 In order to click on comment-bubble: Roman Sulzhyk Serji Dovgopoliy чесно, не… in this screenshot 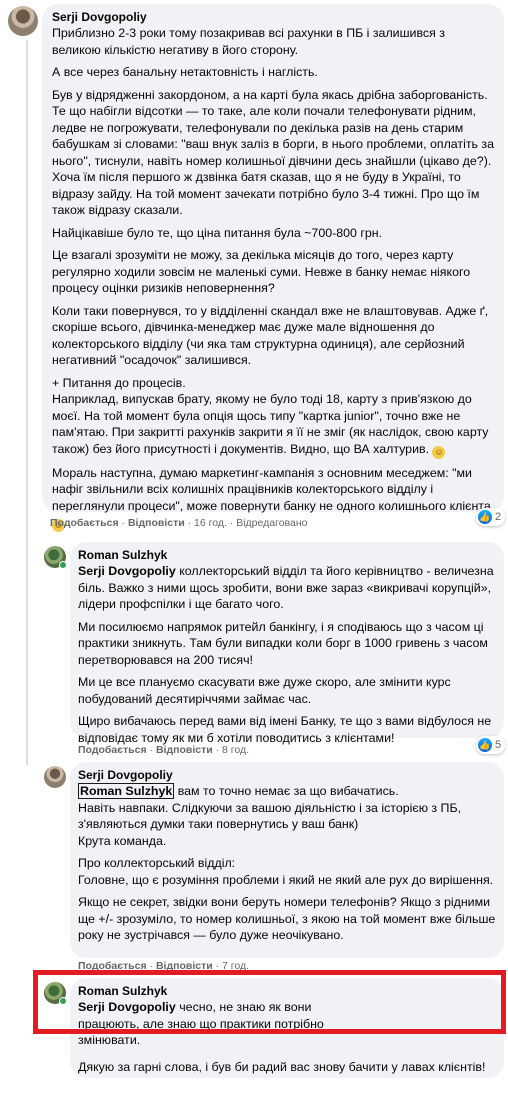, I will do `click(287, 1028)`.